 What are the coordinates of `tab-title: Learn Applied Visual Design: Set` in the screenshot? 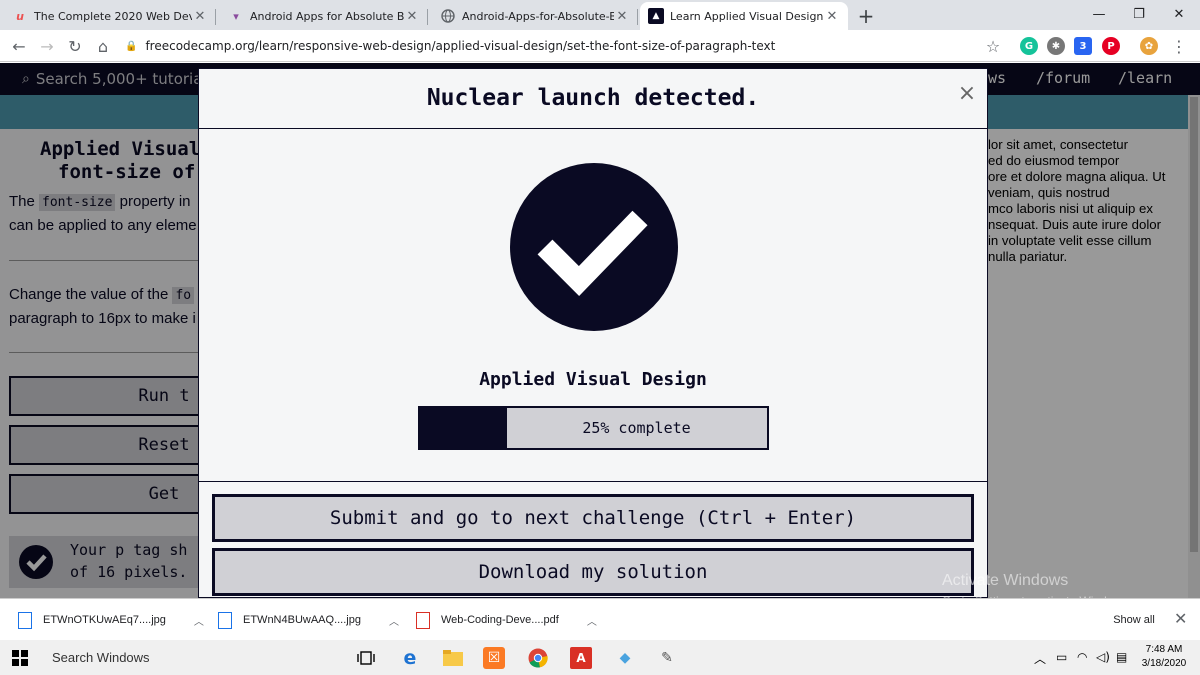 It's located at (747, 16).